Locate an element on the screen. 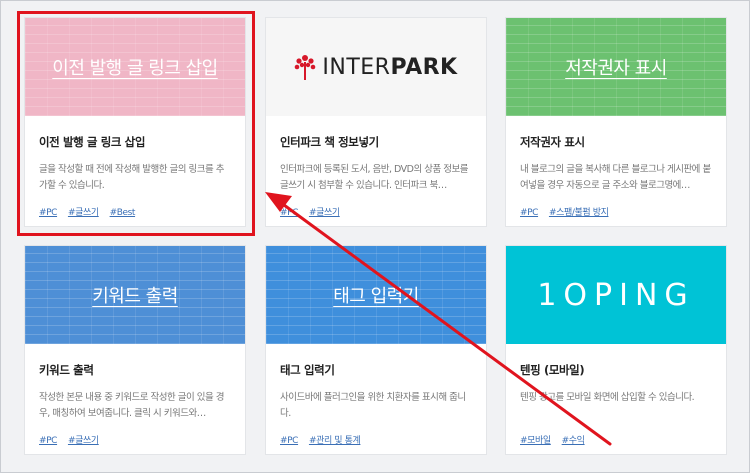 The height and width of the screenshot is (473, 750). card-thumbnail: INTERPARK is located at coordinates (376, 67).